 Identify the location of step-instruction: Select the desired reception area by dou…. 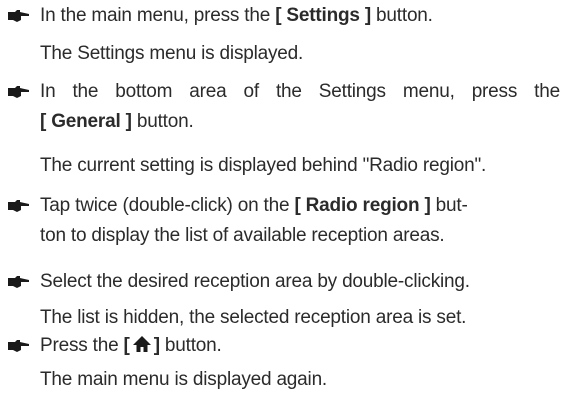
(255, 281).